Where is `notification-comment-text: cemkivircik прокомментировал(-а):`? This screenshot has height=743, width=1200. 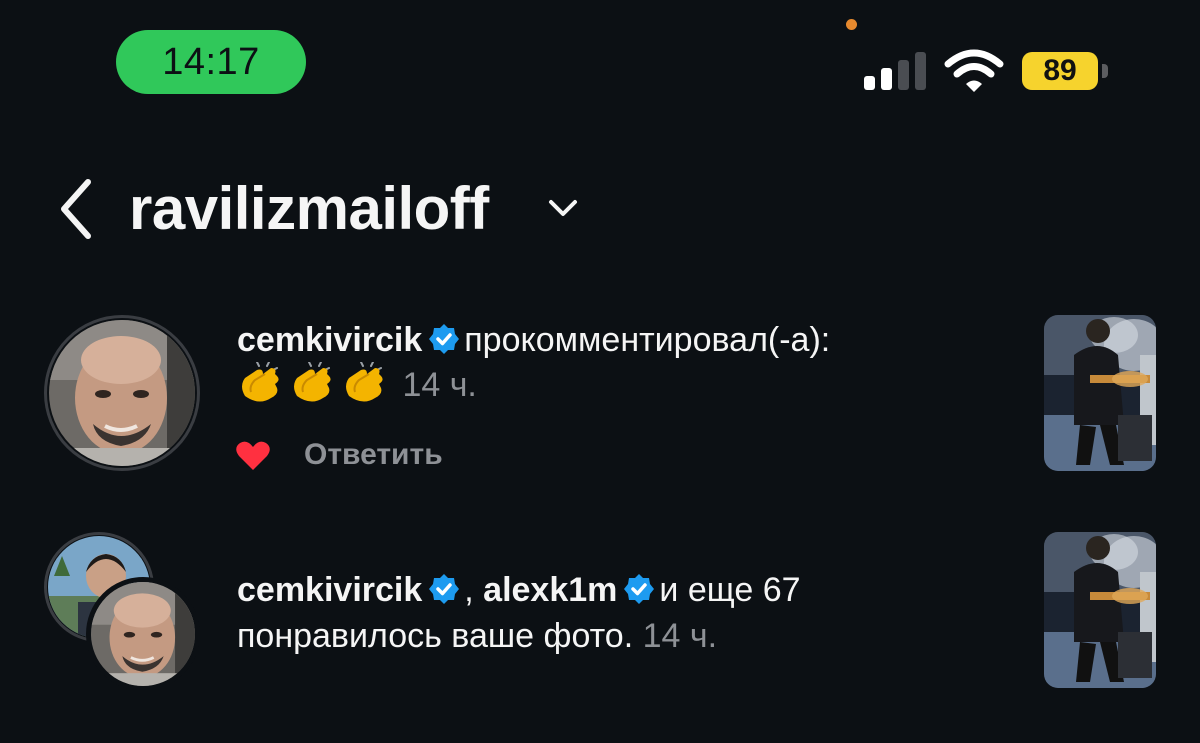
notification-comment-text: cemkivircik прокомментировал(-а): is located at coordinates (533, 340).